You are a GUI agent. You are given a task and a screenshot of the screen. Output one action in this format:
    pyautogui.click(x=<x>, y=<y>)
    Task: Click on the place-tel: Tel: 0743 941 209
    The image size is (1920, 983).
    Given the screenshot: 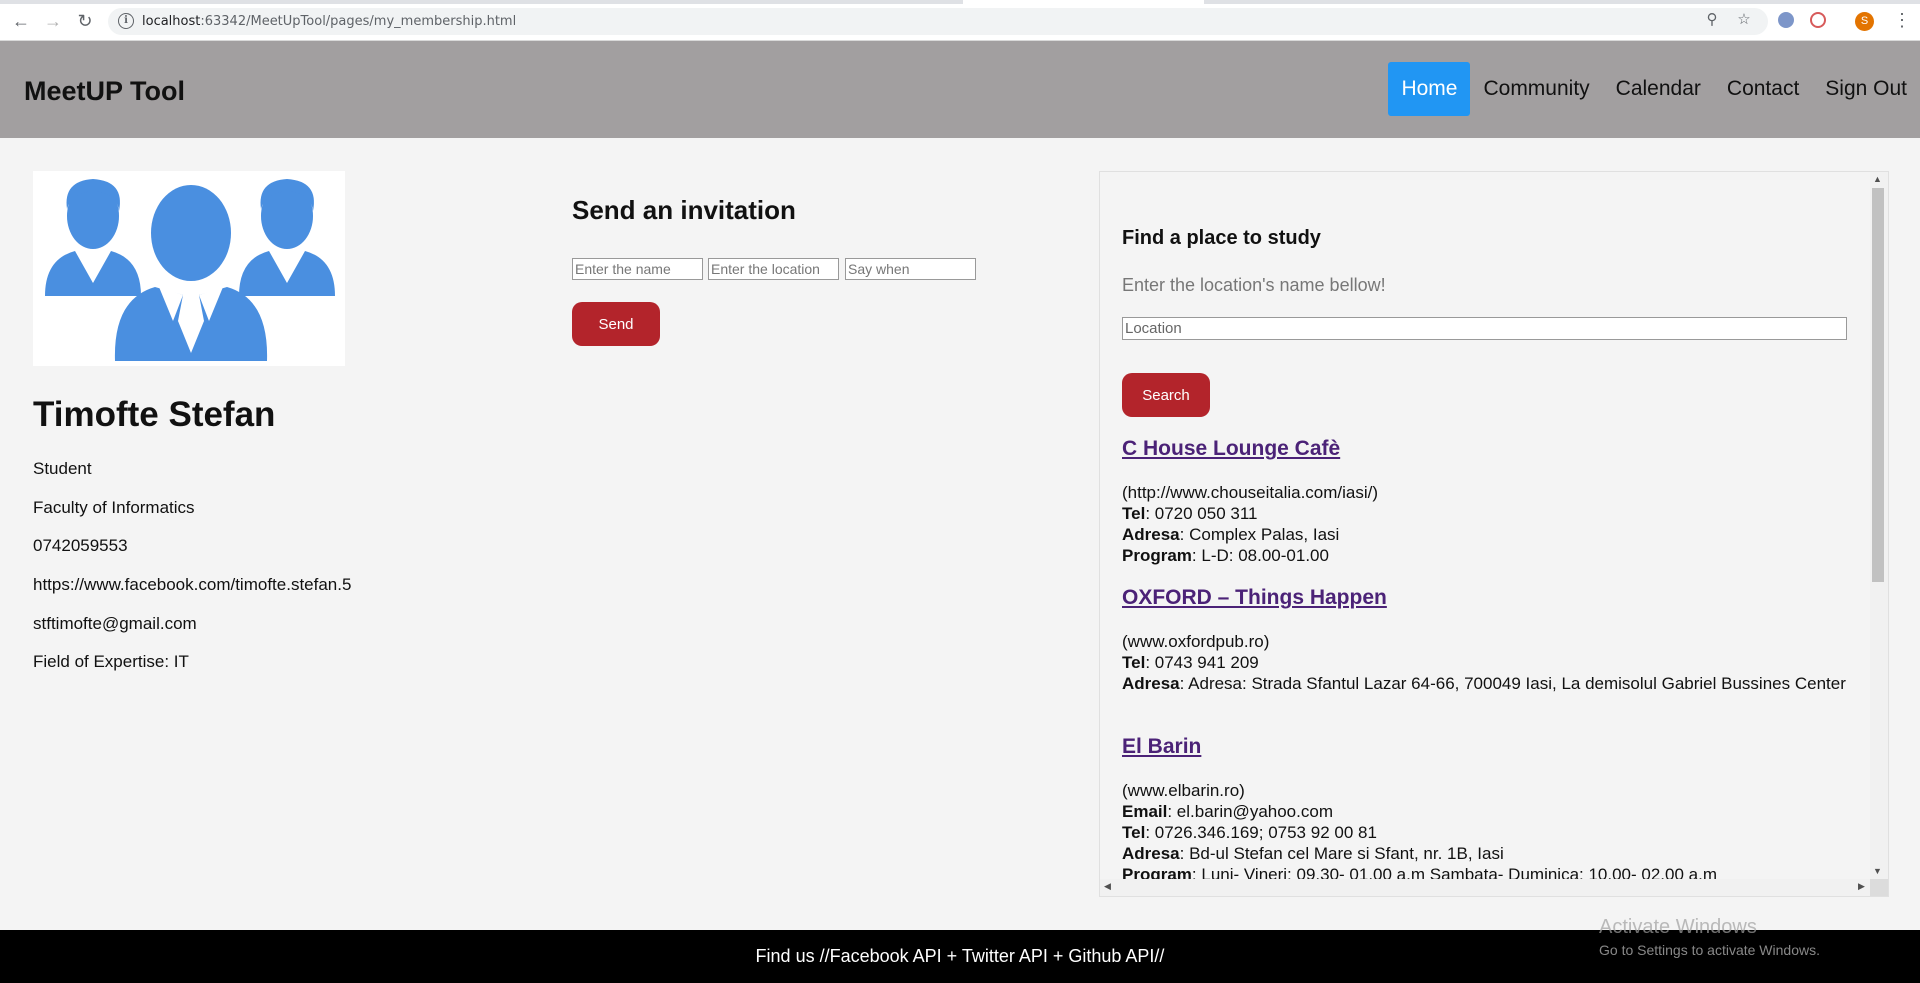 What is the action you would take?
    pyautogui.click(x=1487, y=662)
    